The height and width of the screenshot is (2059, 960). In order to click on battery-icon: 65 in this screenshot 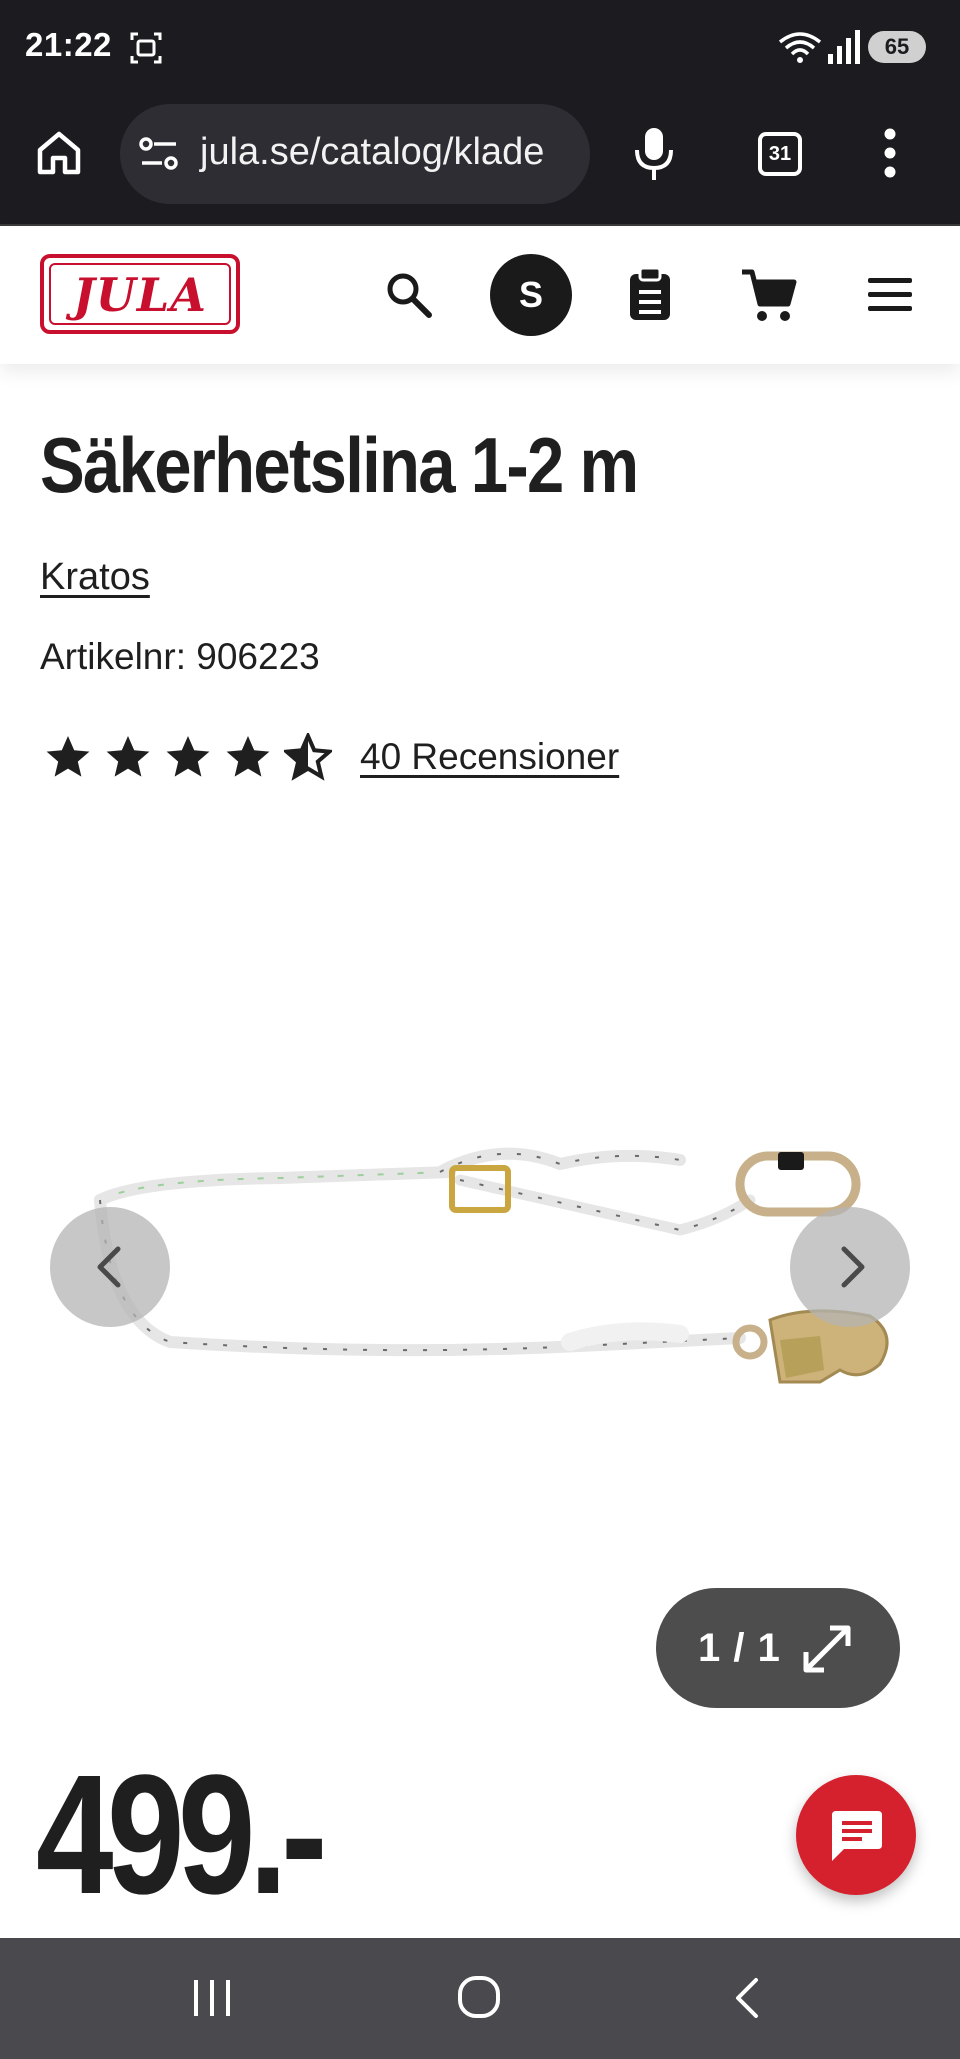, I will do `click(897, 47)`.